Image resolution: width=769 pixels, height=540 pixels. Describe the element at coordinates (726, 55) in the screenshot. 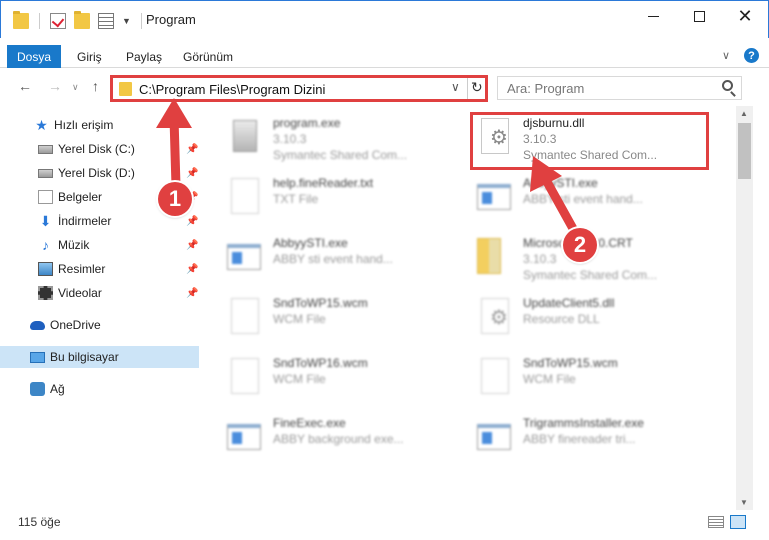

I see `expand-ribbon-chevron-icon: ∨` at that location.